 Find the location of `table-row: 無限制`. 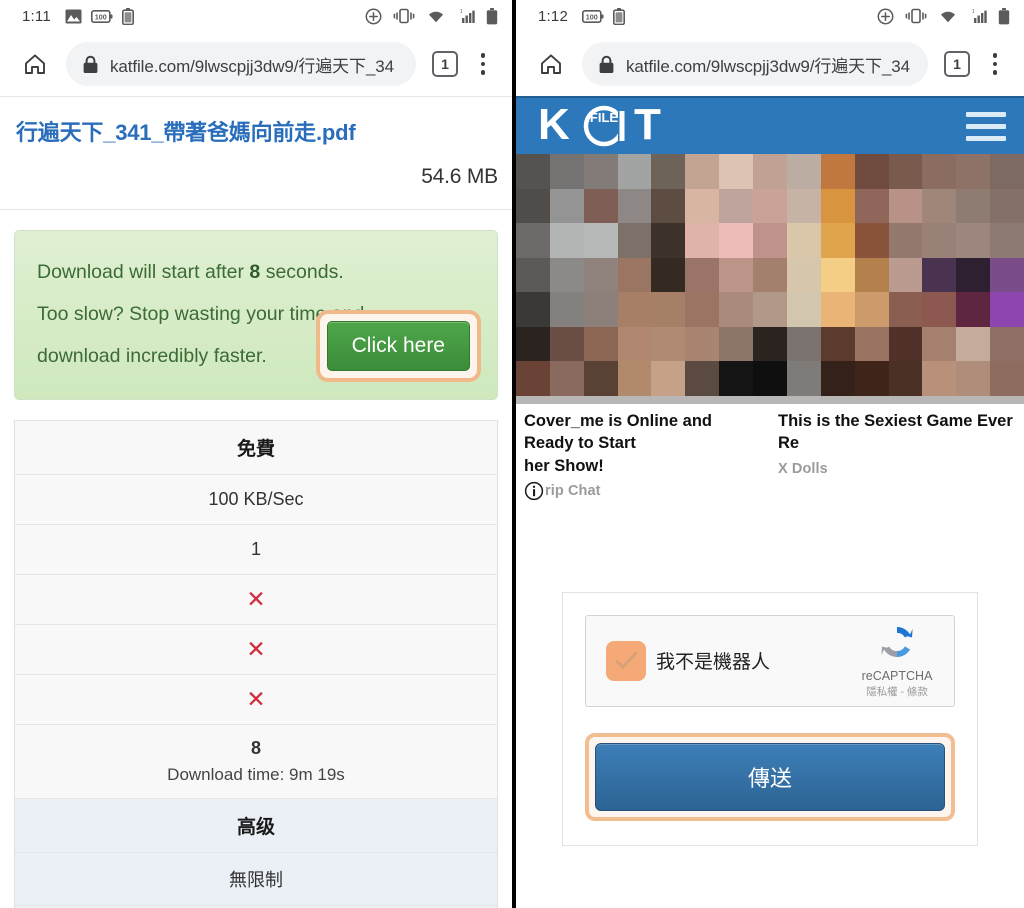

table-row: 無限制 is located at coordinates (256, 879).